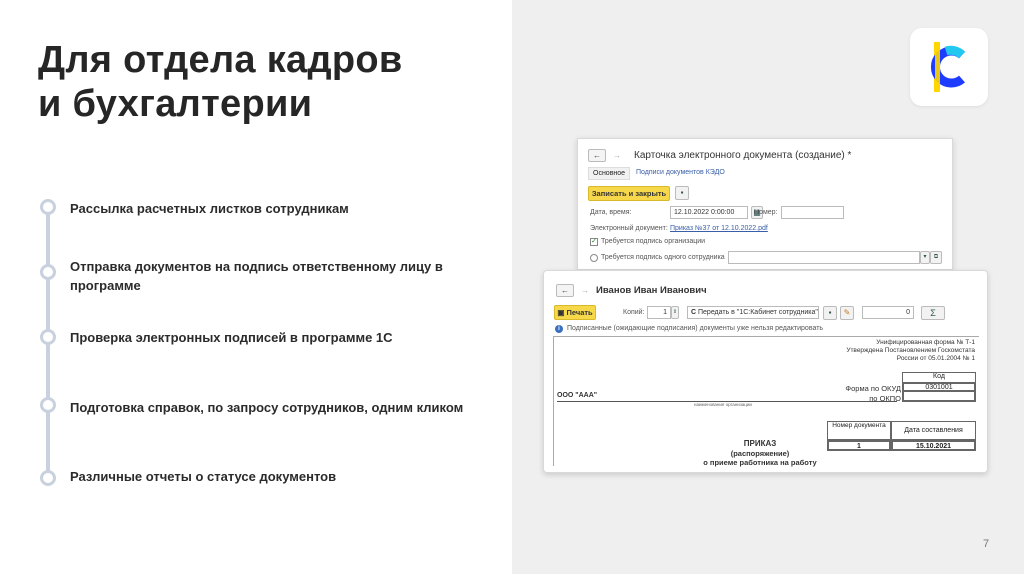 The width and height of the screenshot is (1024, 574). What do you see at coordinates (209, 208) in the screenshot?
I see `feature-item-1: Рассылка расчетных листков сотрудникам` at bounding box center [209, 208].